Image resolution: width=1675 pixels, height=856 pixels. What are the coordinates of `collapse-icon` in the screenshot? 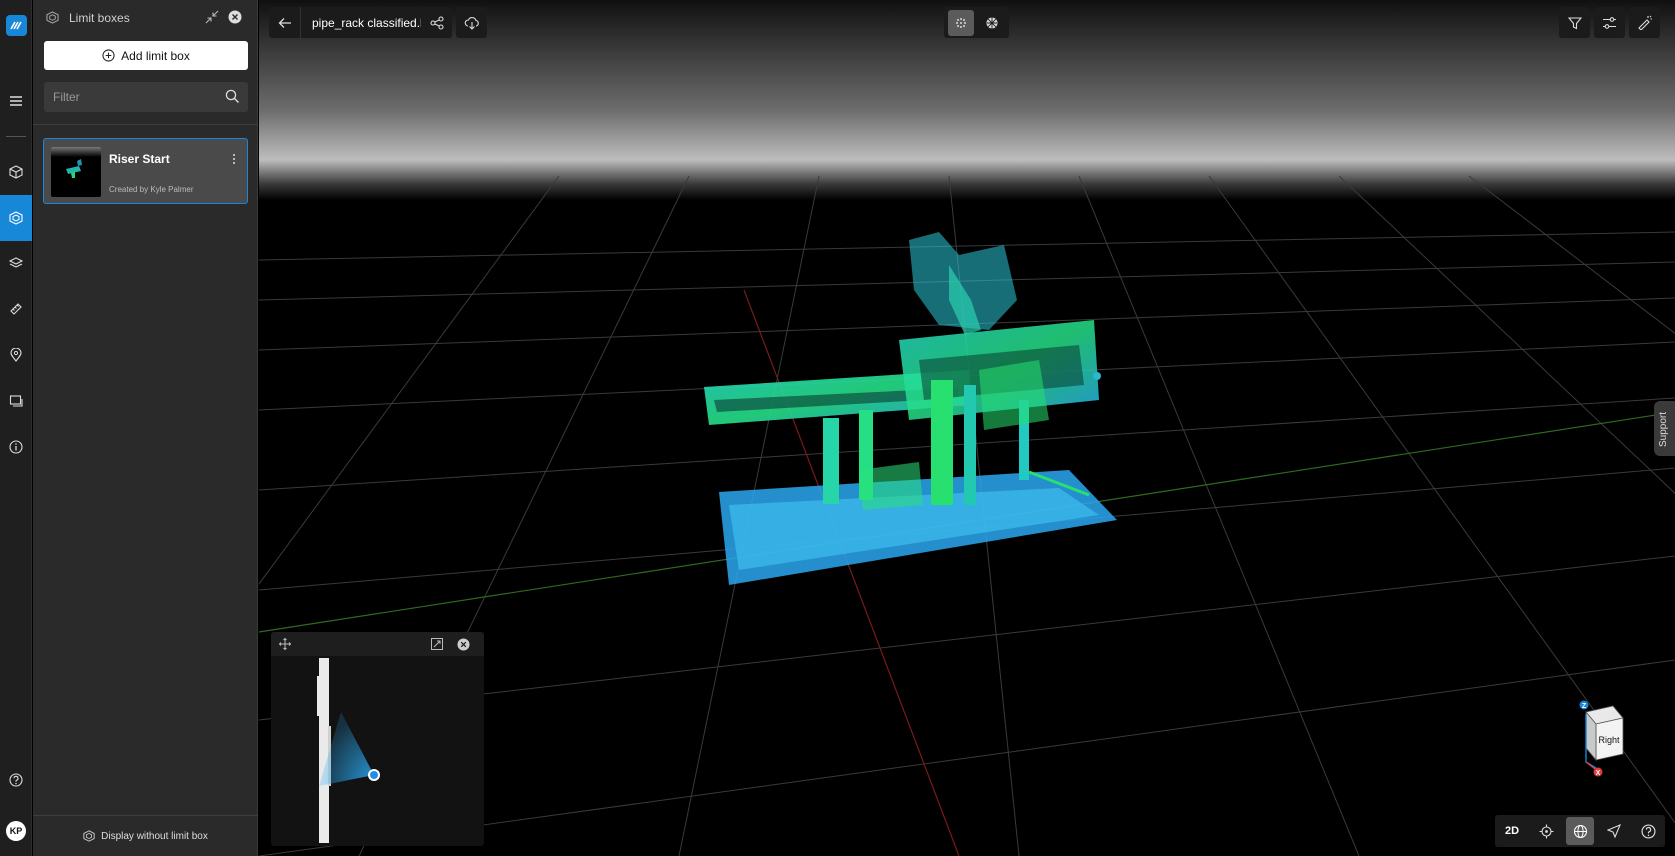 It's located at (212, 17).